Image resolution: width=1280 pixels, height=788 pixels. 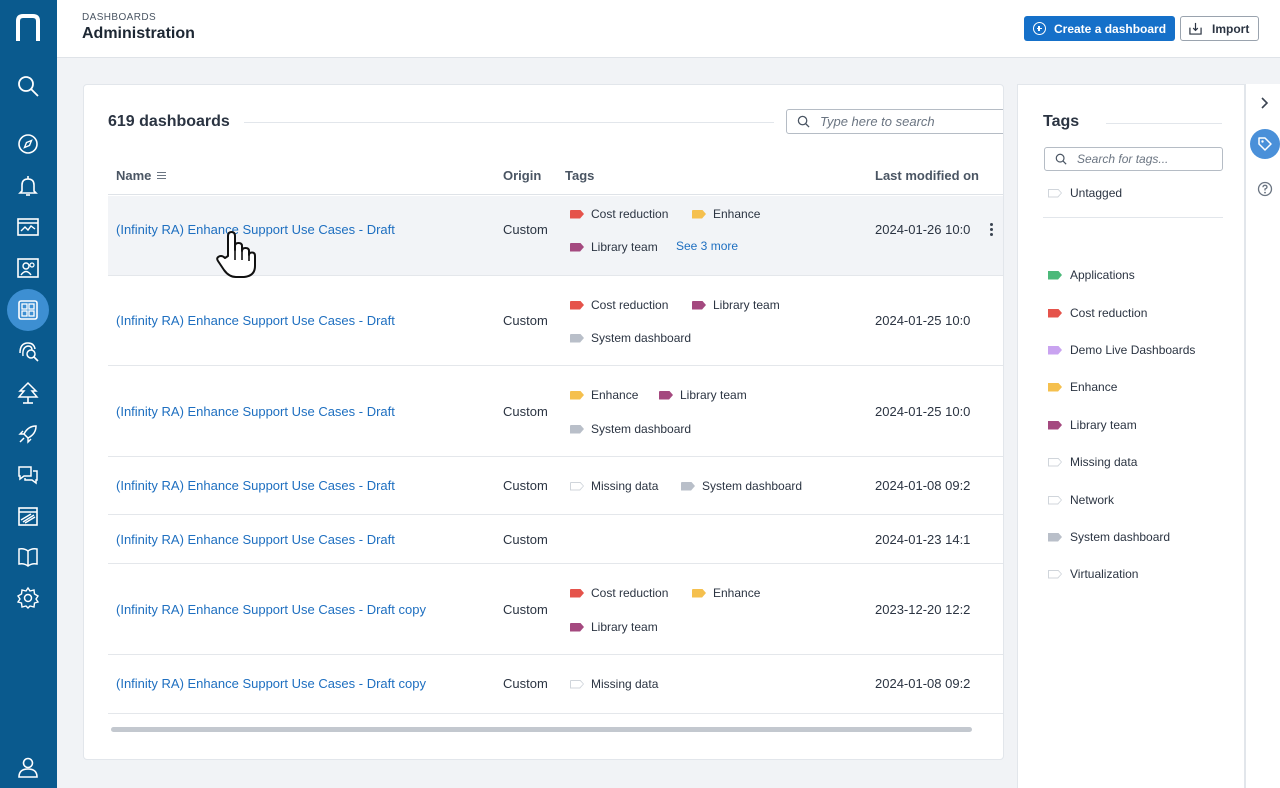 What do you see at coordinates (927, 175) in the screenshot?
I see `column-header-last-modified: Last modified on` at bounding box center [927, 175].